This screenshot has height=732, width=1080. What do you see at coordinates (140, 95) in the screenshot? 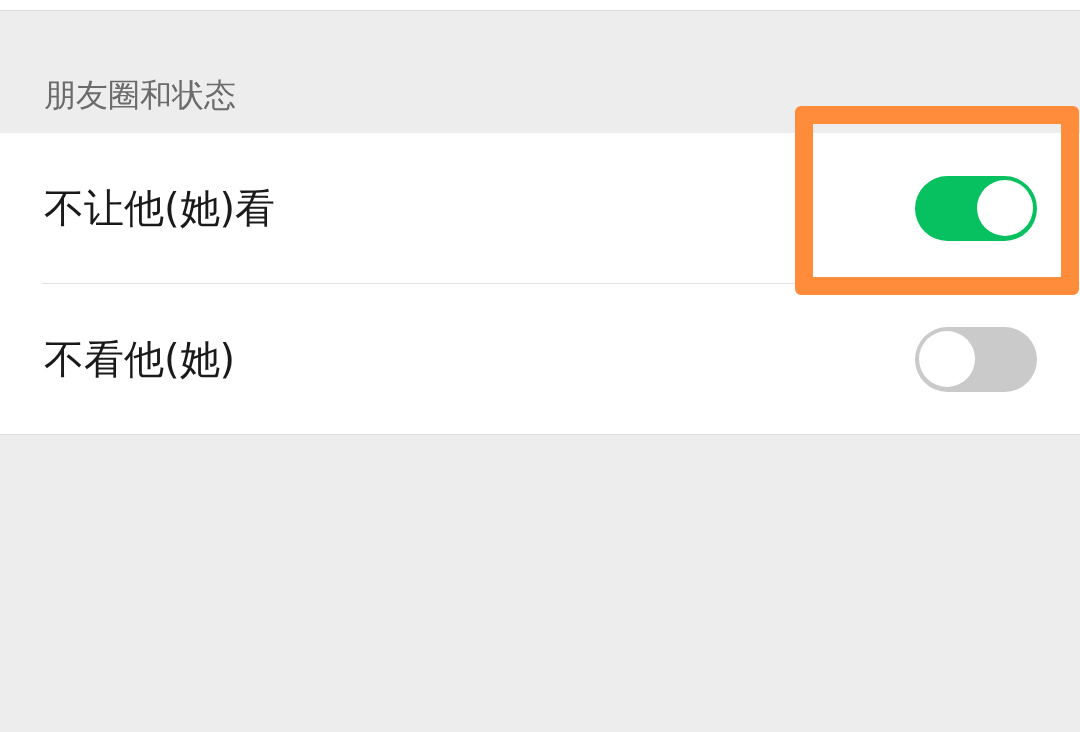
I see `section-title: 朋友圈和状态` at bounding box center [140, 95].